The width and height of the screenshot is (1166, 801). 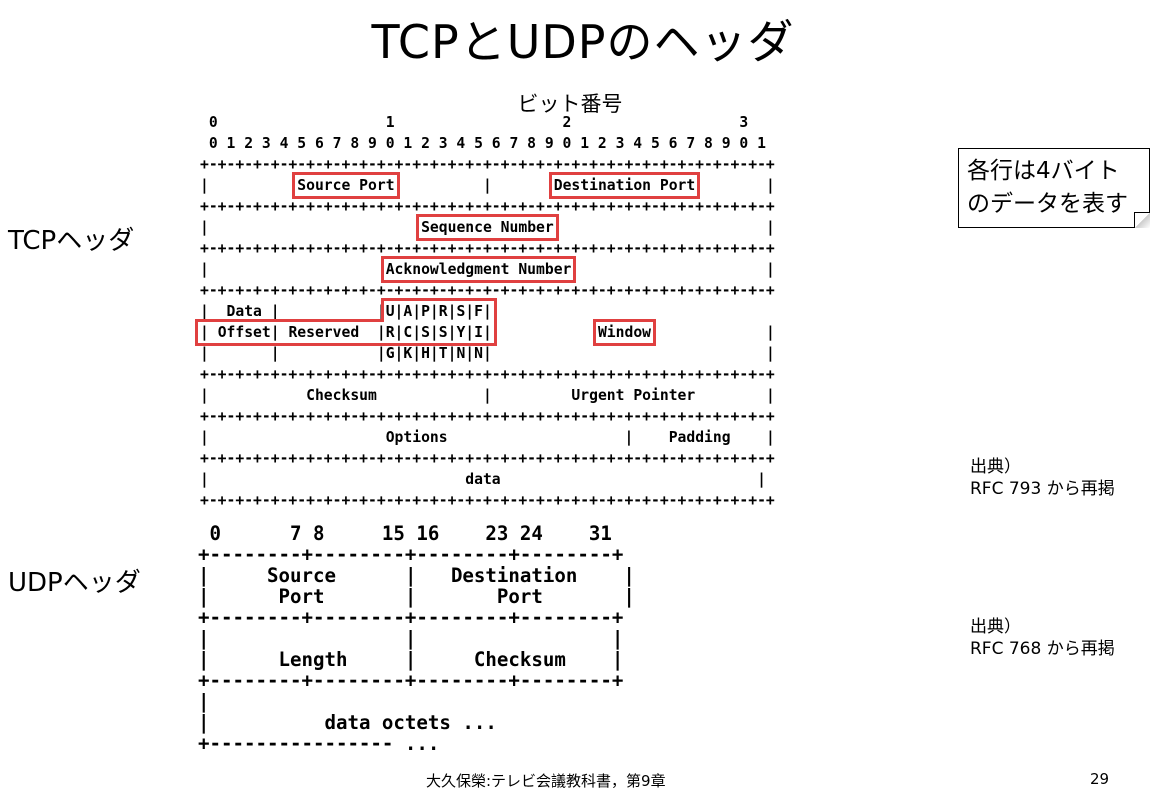 I want to click on callout-line-1: 各行は4バイト, so click(x=1043, y=171).